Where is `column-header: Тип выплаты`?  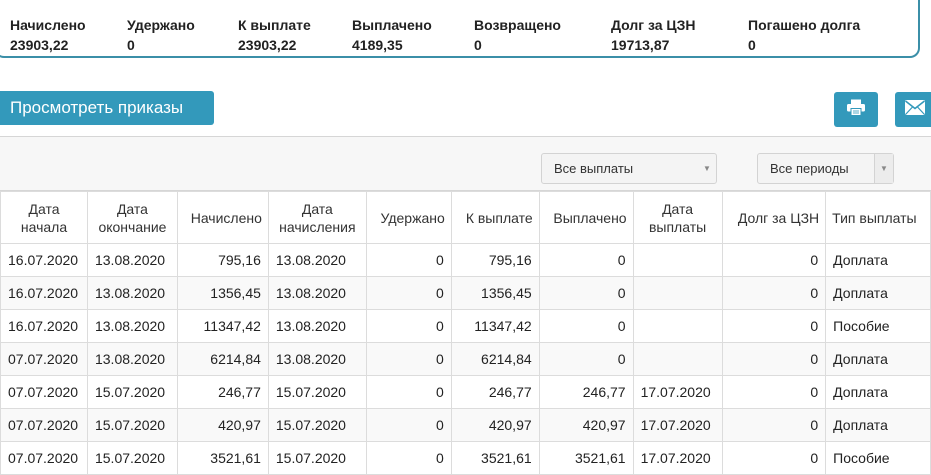 column-header: Тип выплаты is located at coordinates (878, 217).